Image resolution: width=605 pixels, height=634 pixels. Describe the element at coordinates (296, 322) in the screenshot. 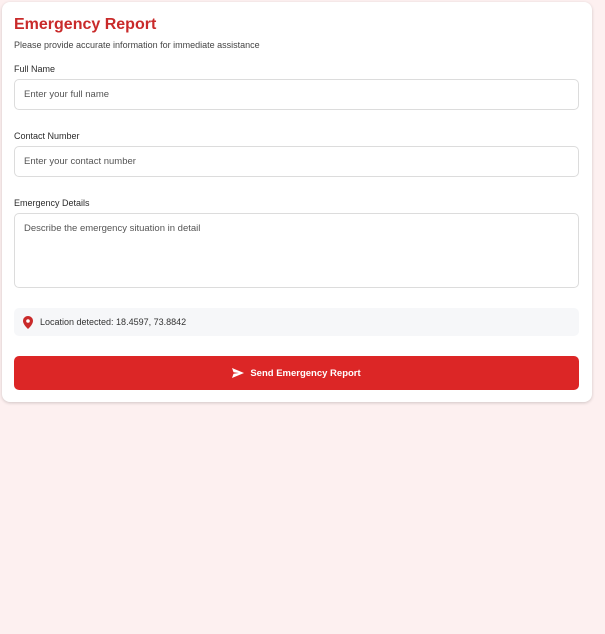

I see `location-status: Location detected: 18.4597, 73.8842` at that location.